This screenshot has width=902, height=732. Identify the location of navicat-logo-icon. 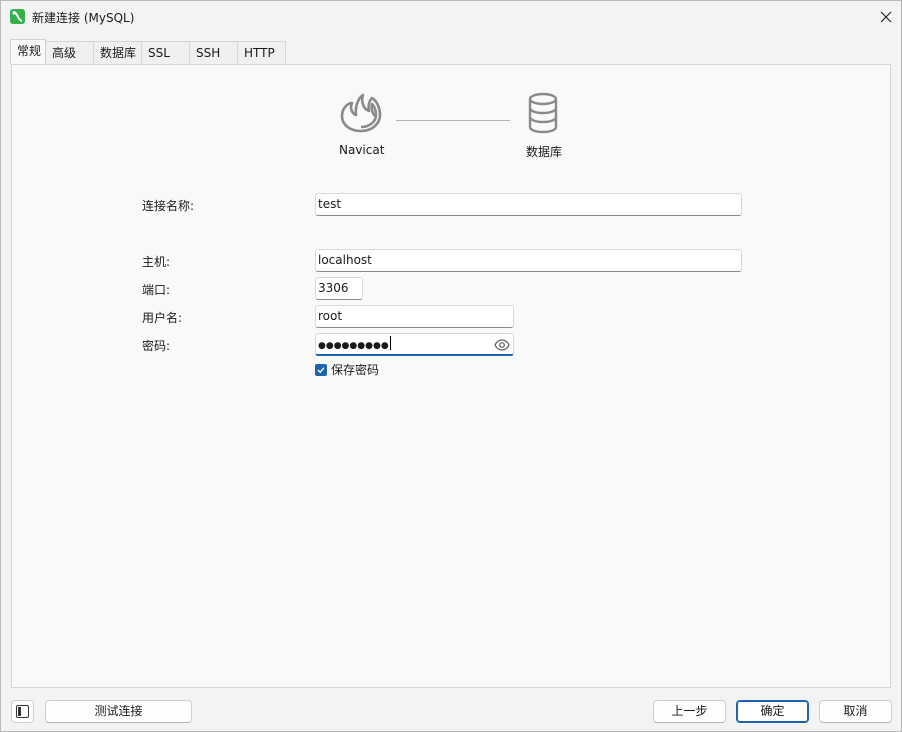
(361, 113).